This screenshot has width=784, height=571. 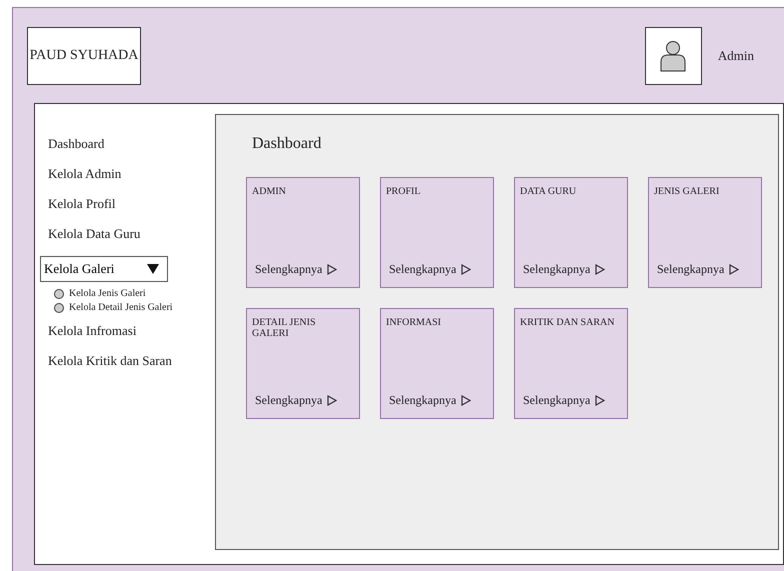 What do you see at coordinates (404, 191) in the screenshot?
I see `card-title: PROFIL` at bounding box center [404, 191].